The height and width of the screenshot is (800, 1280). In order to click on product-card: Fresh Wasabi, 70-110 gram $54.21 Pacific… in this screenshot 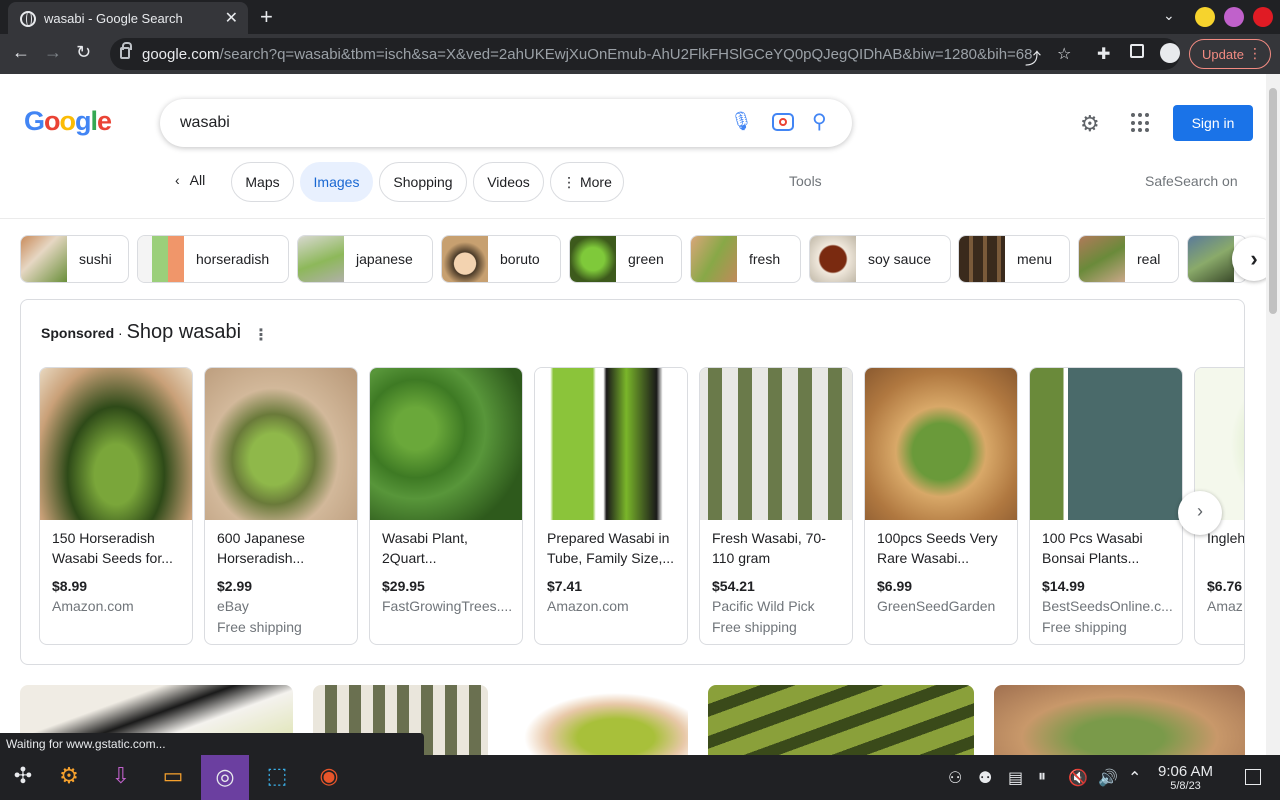, I will do `click(776, 506)`.